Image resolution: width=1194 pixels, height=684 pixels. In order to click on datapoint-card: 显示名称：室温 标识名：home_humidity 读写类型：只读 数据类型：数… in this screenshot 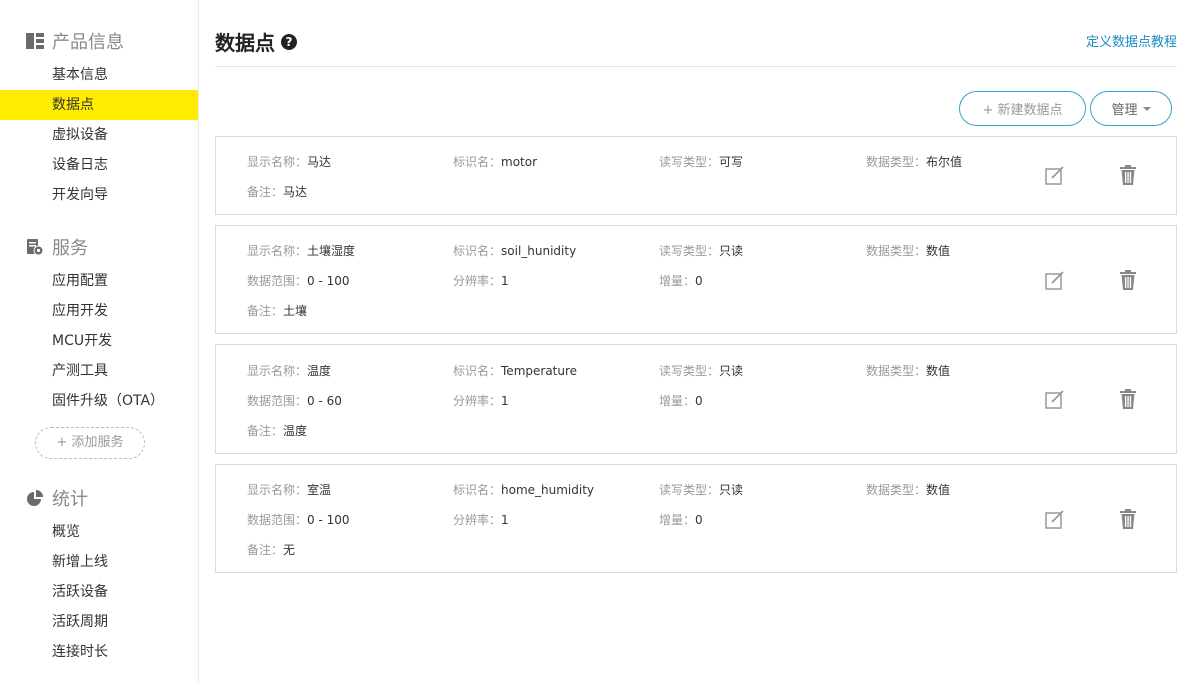, I will do `click(696, 518)`.